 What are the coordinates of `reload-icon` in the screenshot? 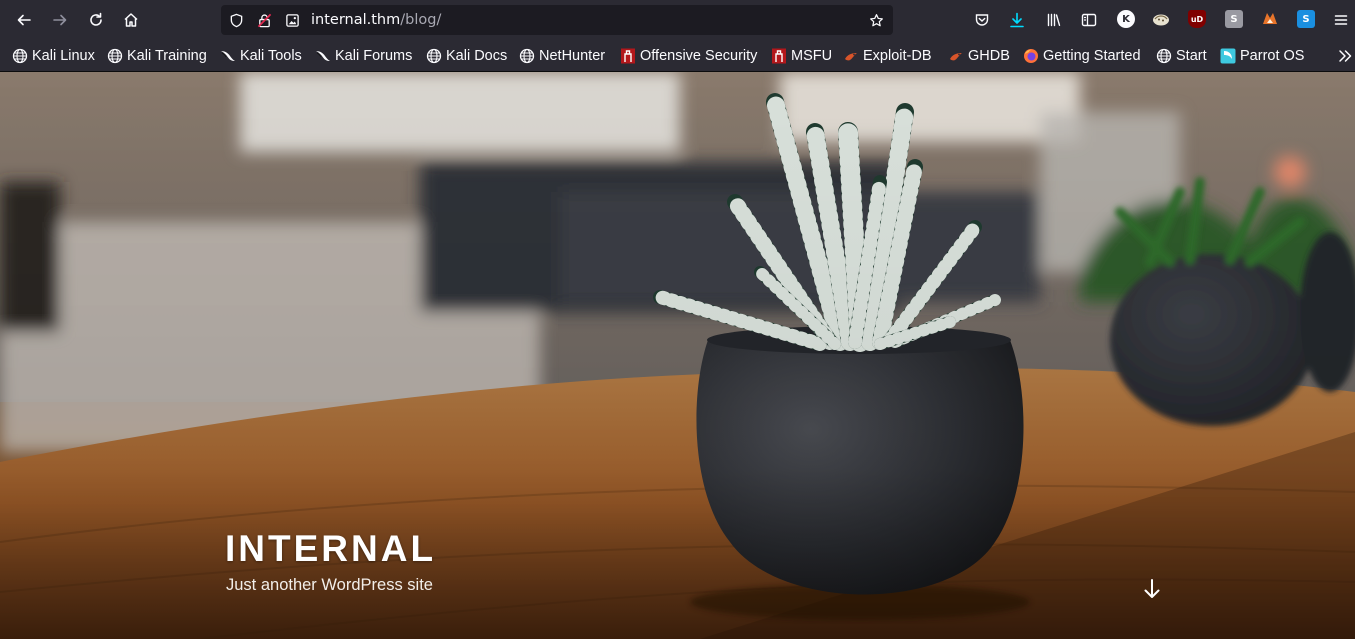 It's located at (96, 19).